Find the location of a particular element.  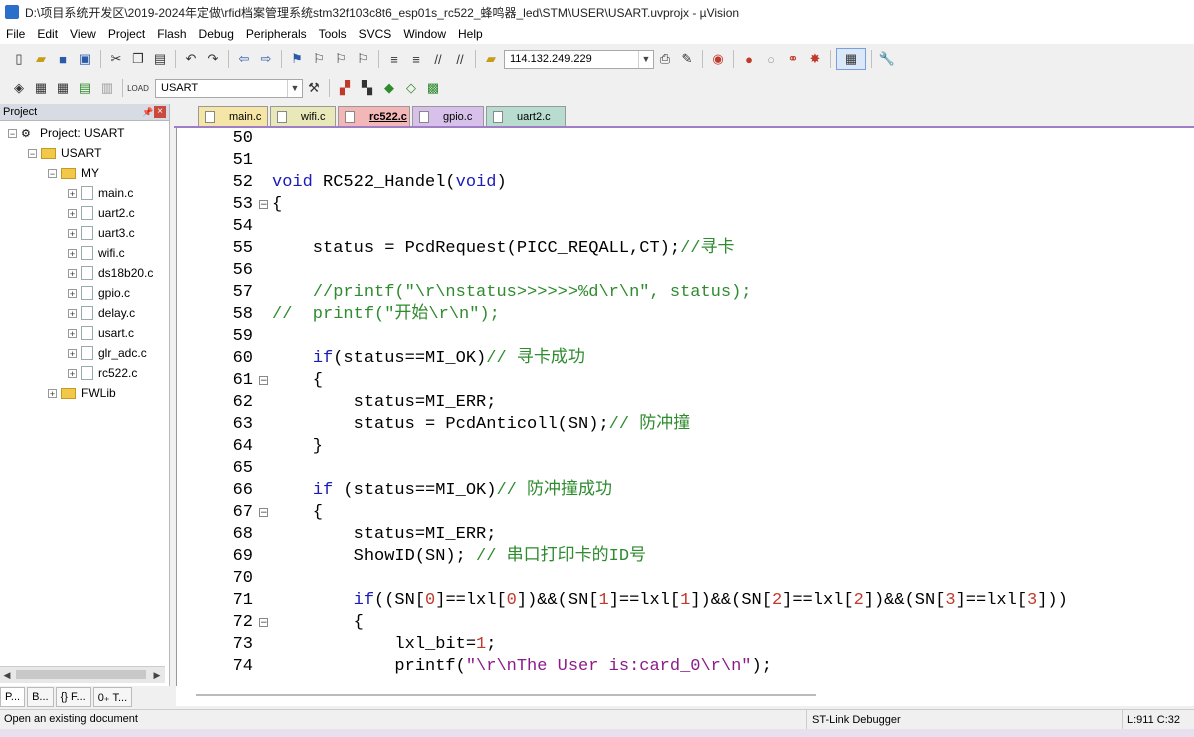

uncomment-icon: // is located at coordinates (460, 59).